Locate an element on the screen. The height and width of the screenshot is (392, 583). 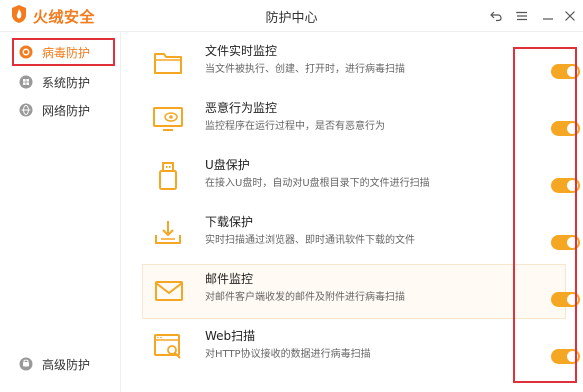
usb-drive-icon is located at coordinates (168, 176).